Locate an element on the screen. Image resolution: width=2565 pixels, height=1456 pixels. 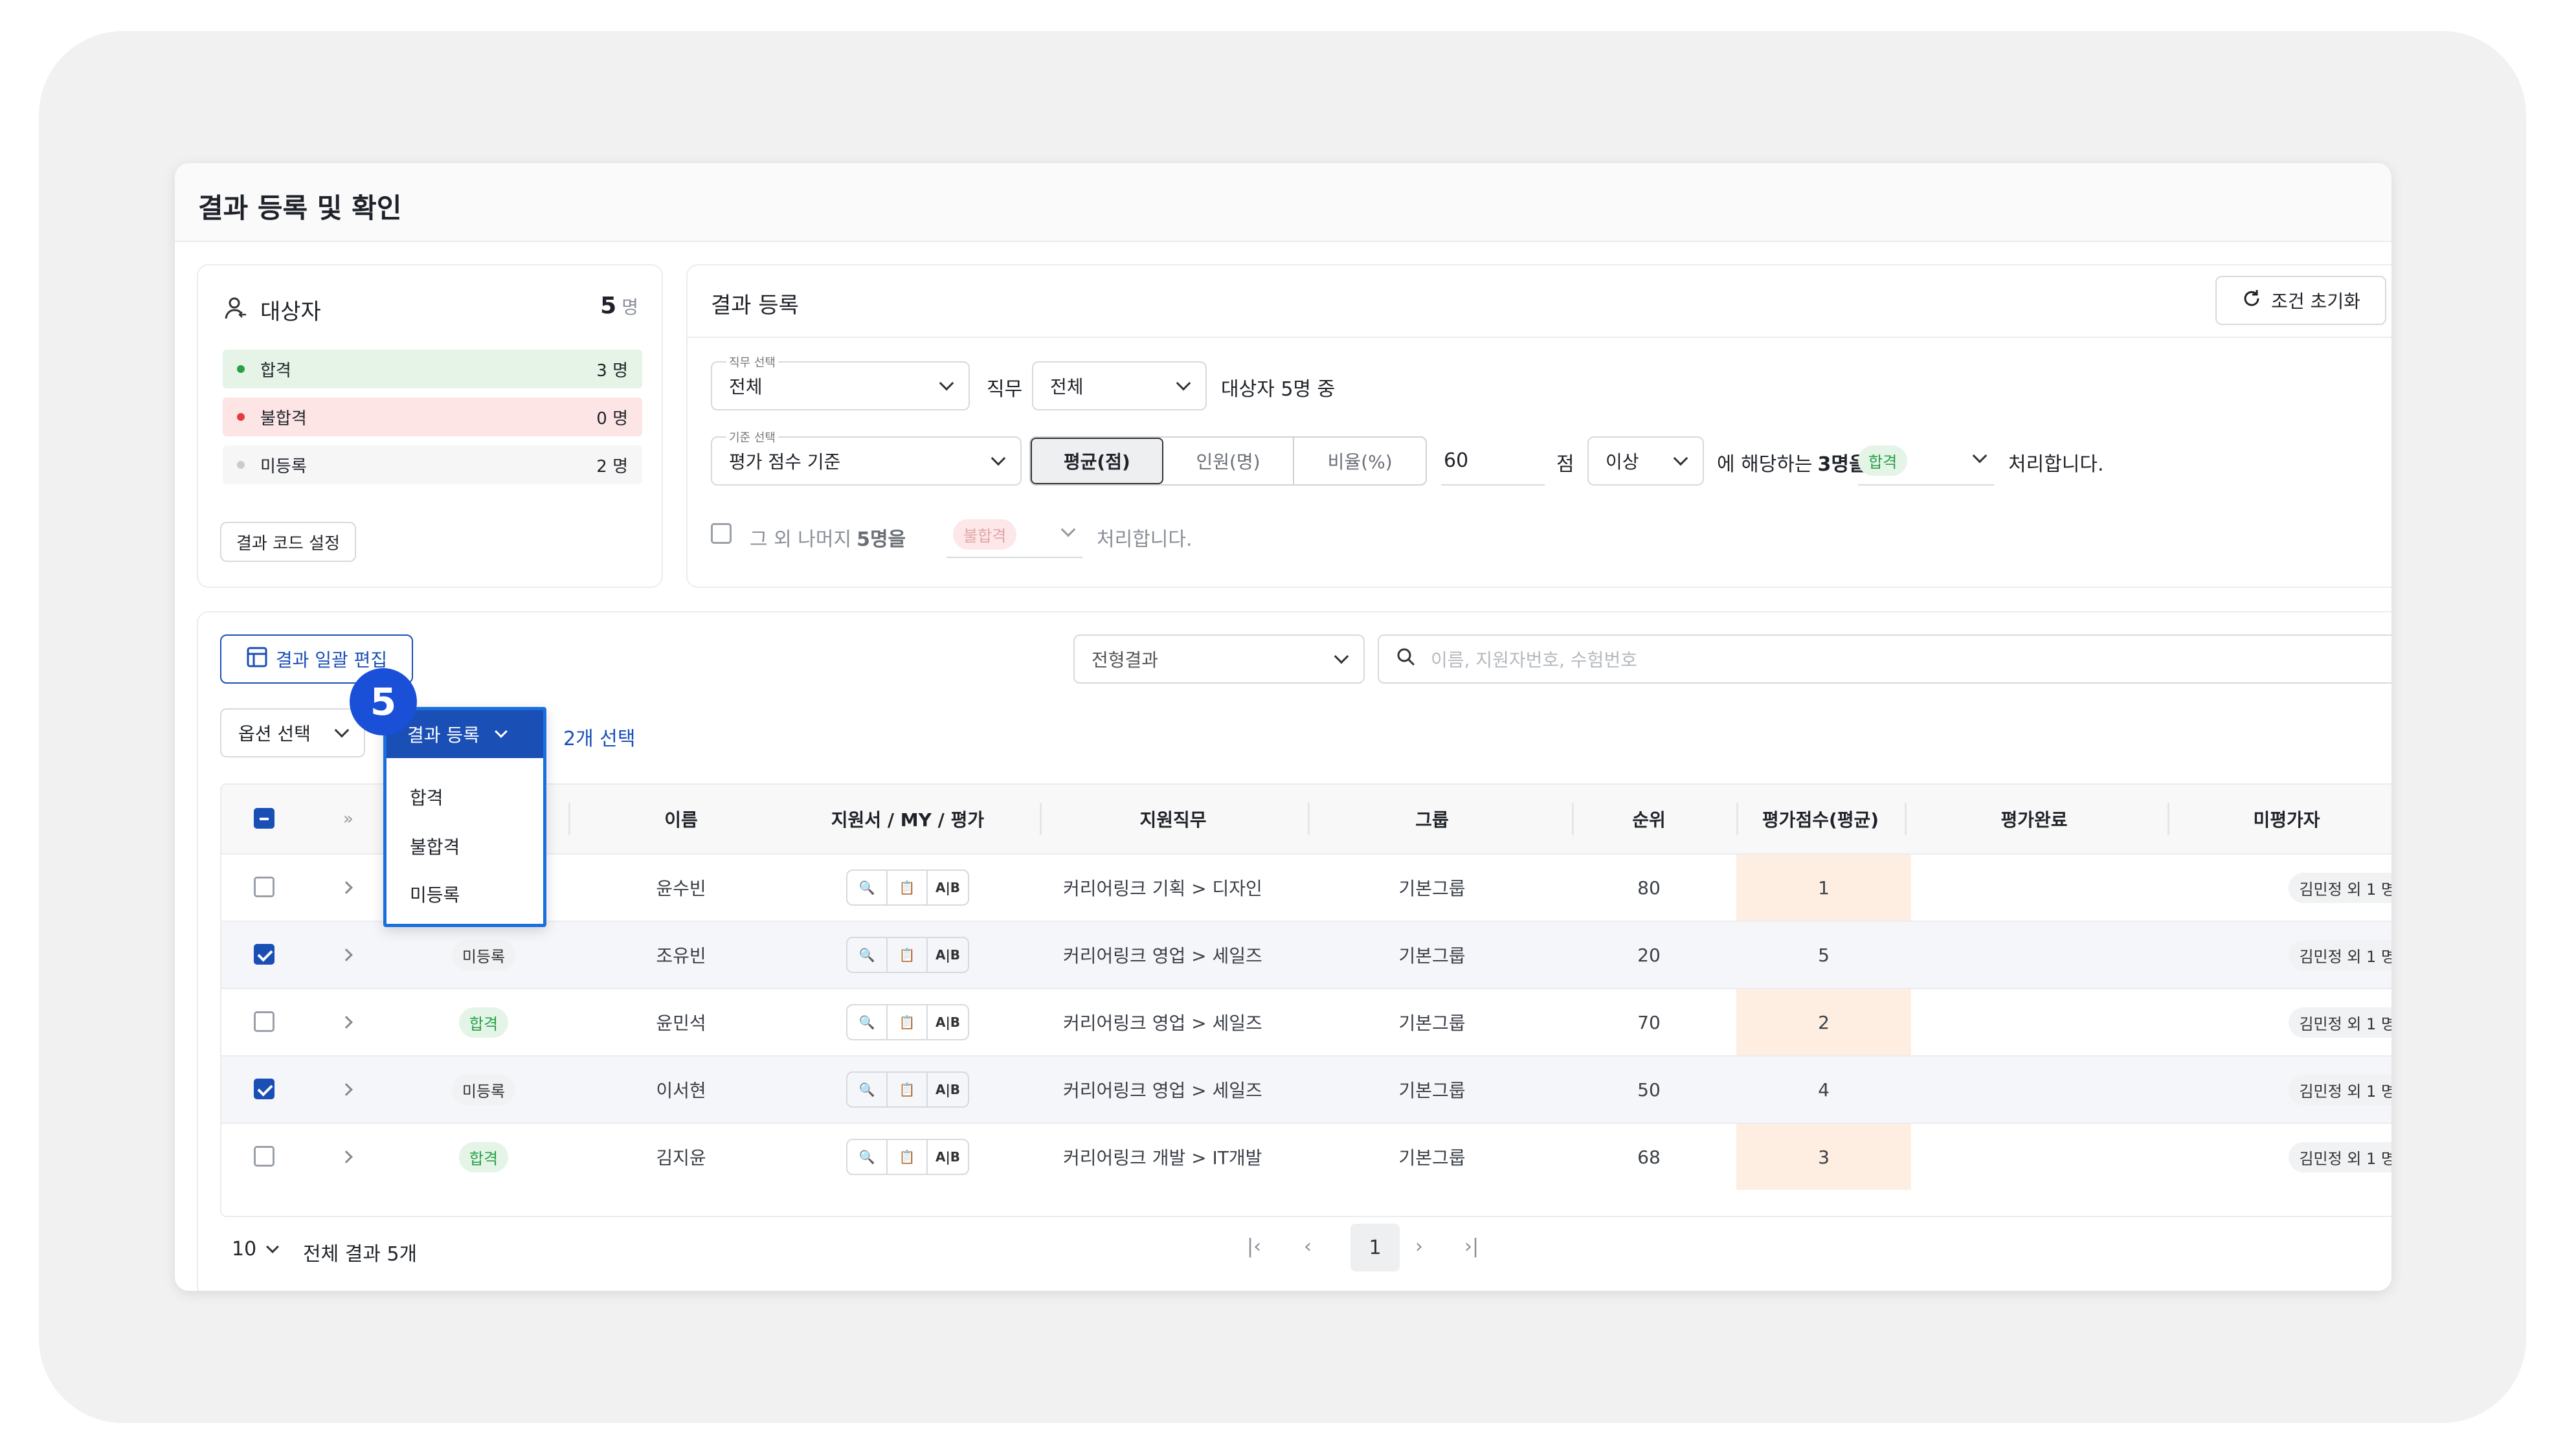
menu-header-label: 결과 등록 is located at coordinates (443, 735).